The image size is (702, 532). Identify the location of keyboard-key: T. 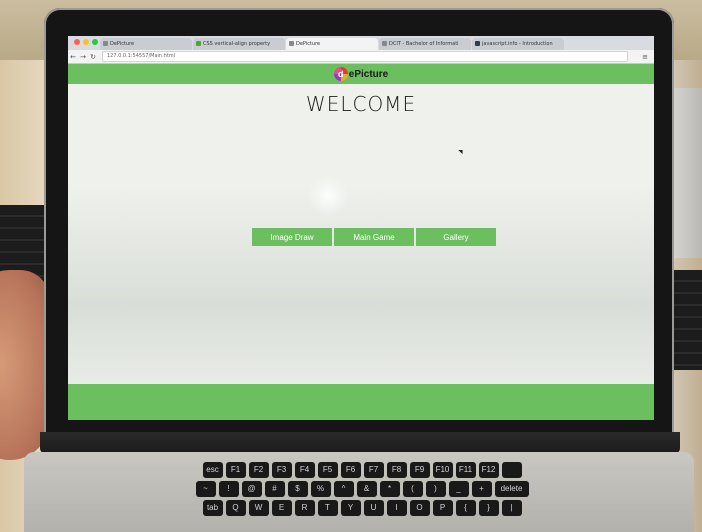
(327, 508).